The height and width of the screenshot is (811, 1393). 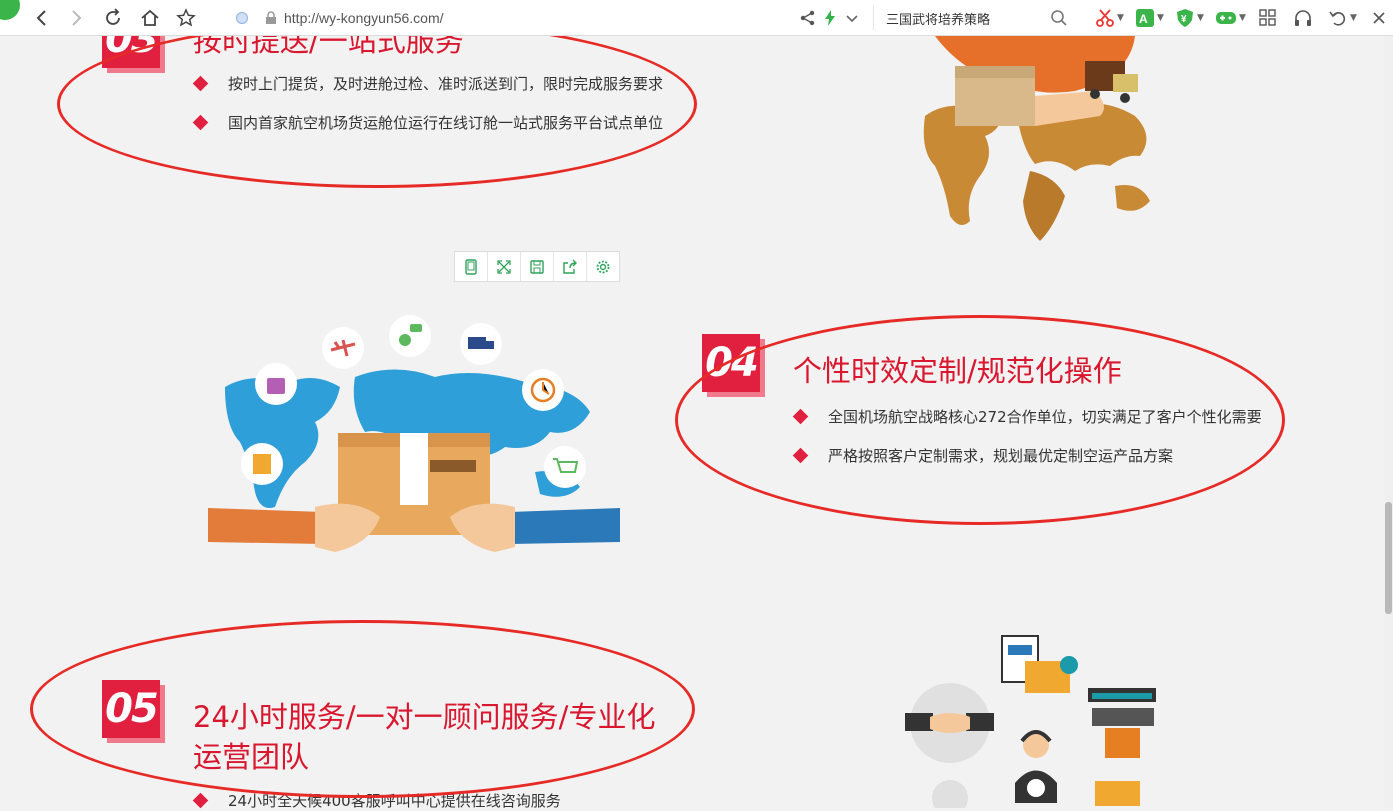 I want to click on gamepad-icon: ▼, so click(x=1230, y=18).